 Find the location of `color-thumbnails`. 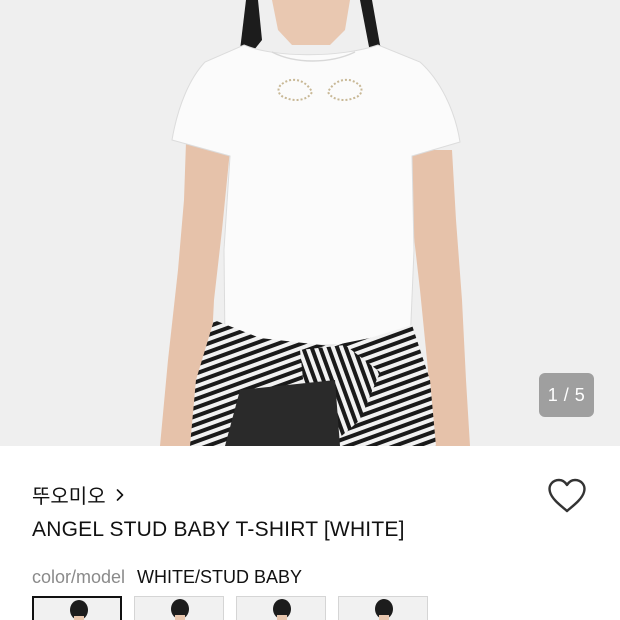

color-thumbnails is located at coordinates (236, 608).